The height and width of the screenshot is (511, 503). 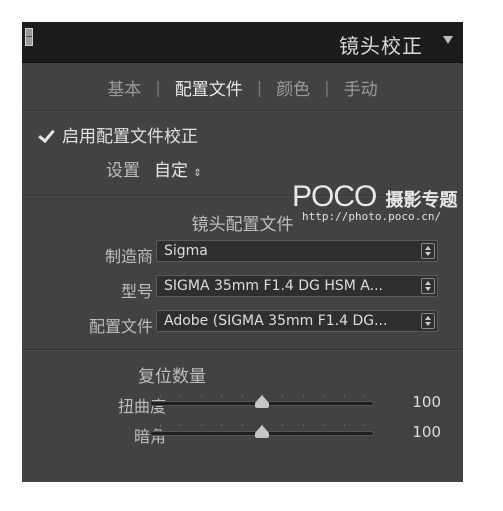 I want to click on tab-basic: 基本, so click(x=124, y=87).